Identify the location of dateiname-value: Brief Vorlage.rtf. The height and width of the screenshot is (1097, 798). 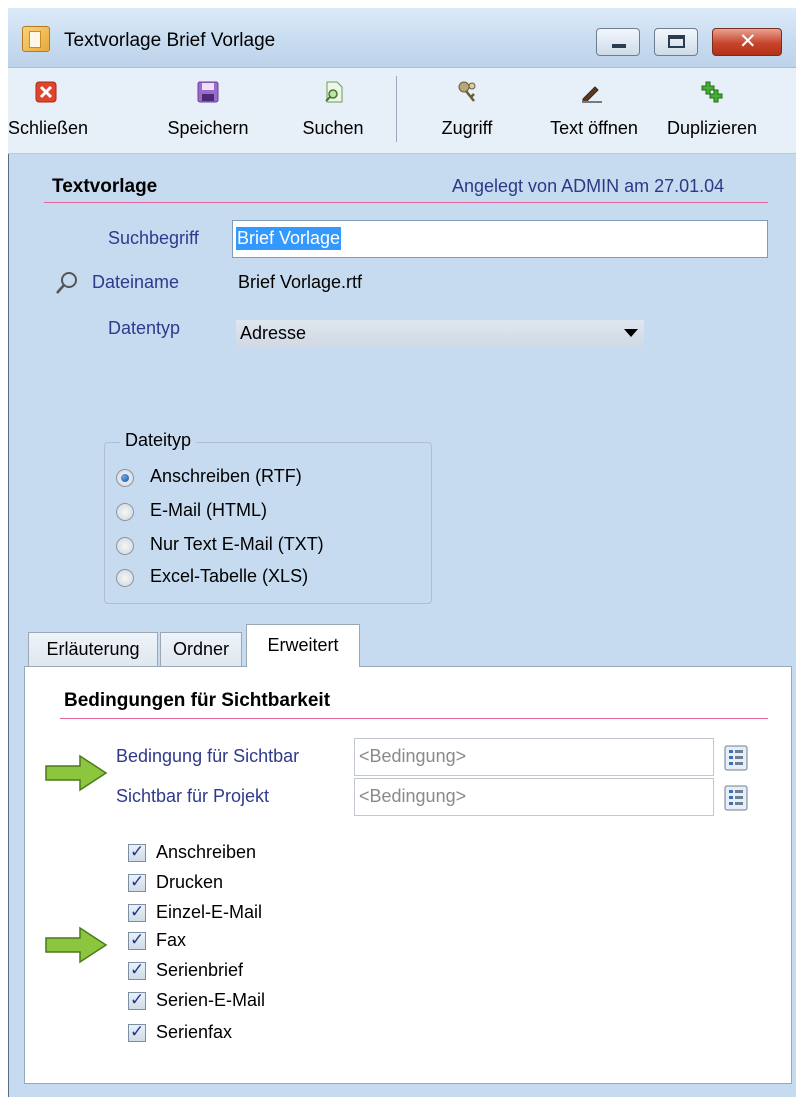
(300, 282).